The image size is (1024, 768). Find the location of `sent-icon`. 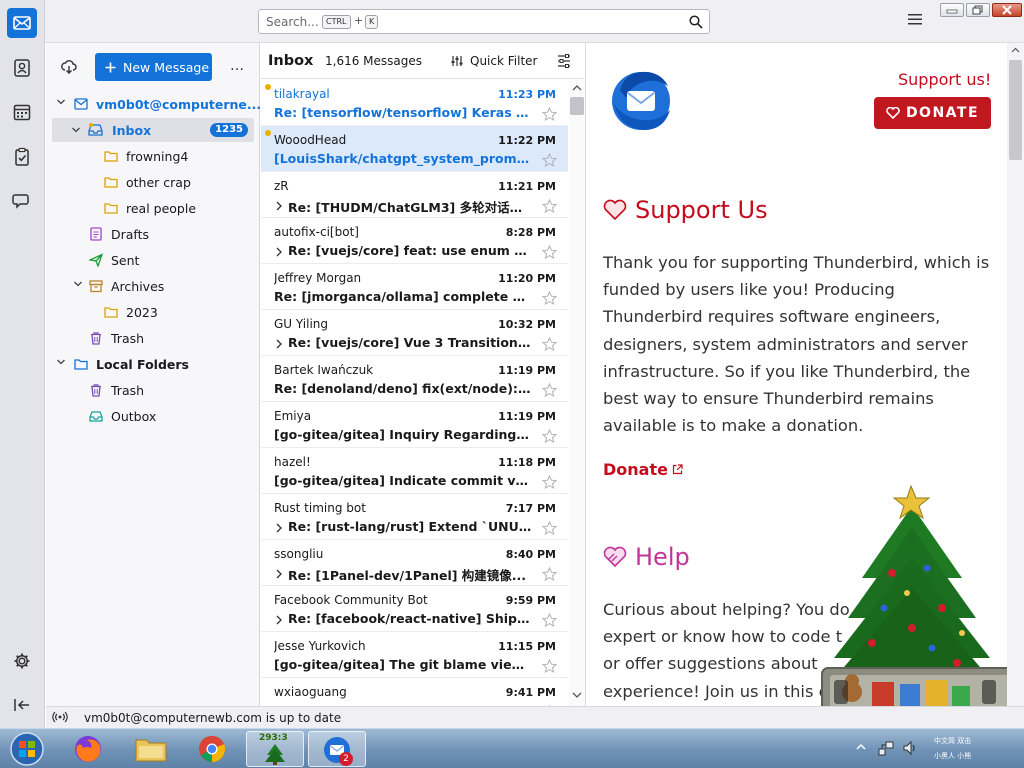

sent-icon is located at coordinates (96, 260).